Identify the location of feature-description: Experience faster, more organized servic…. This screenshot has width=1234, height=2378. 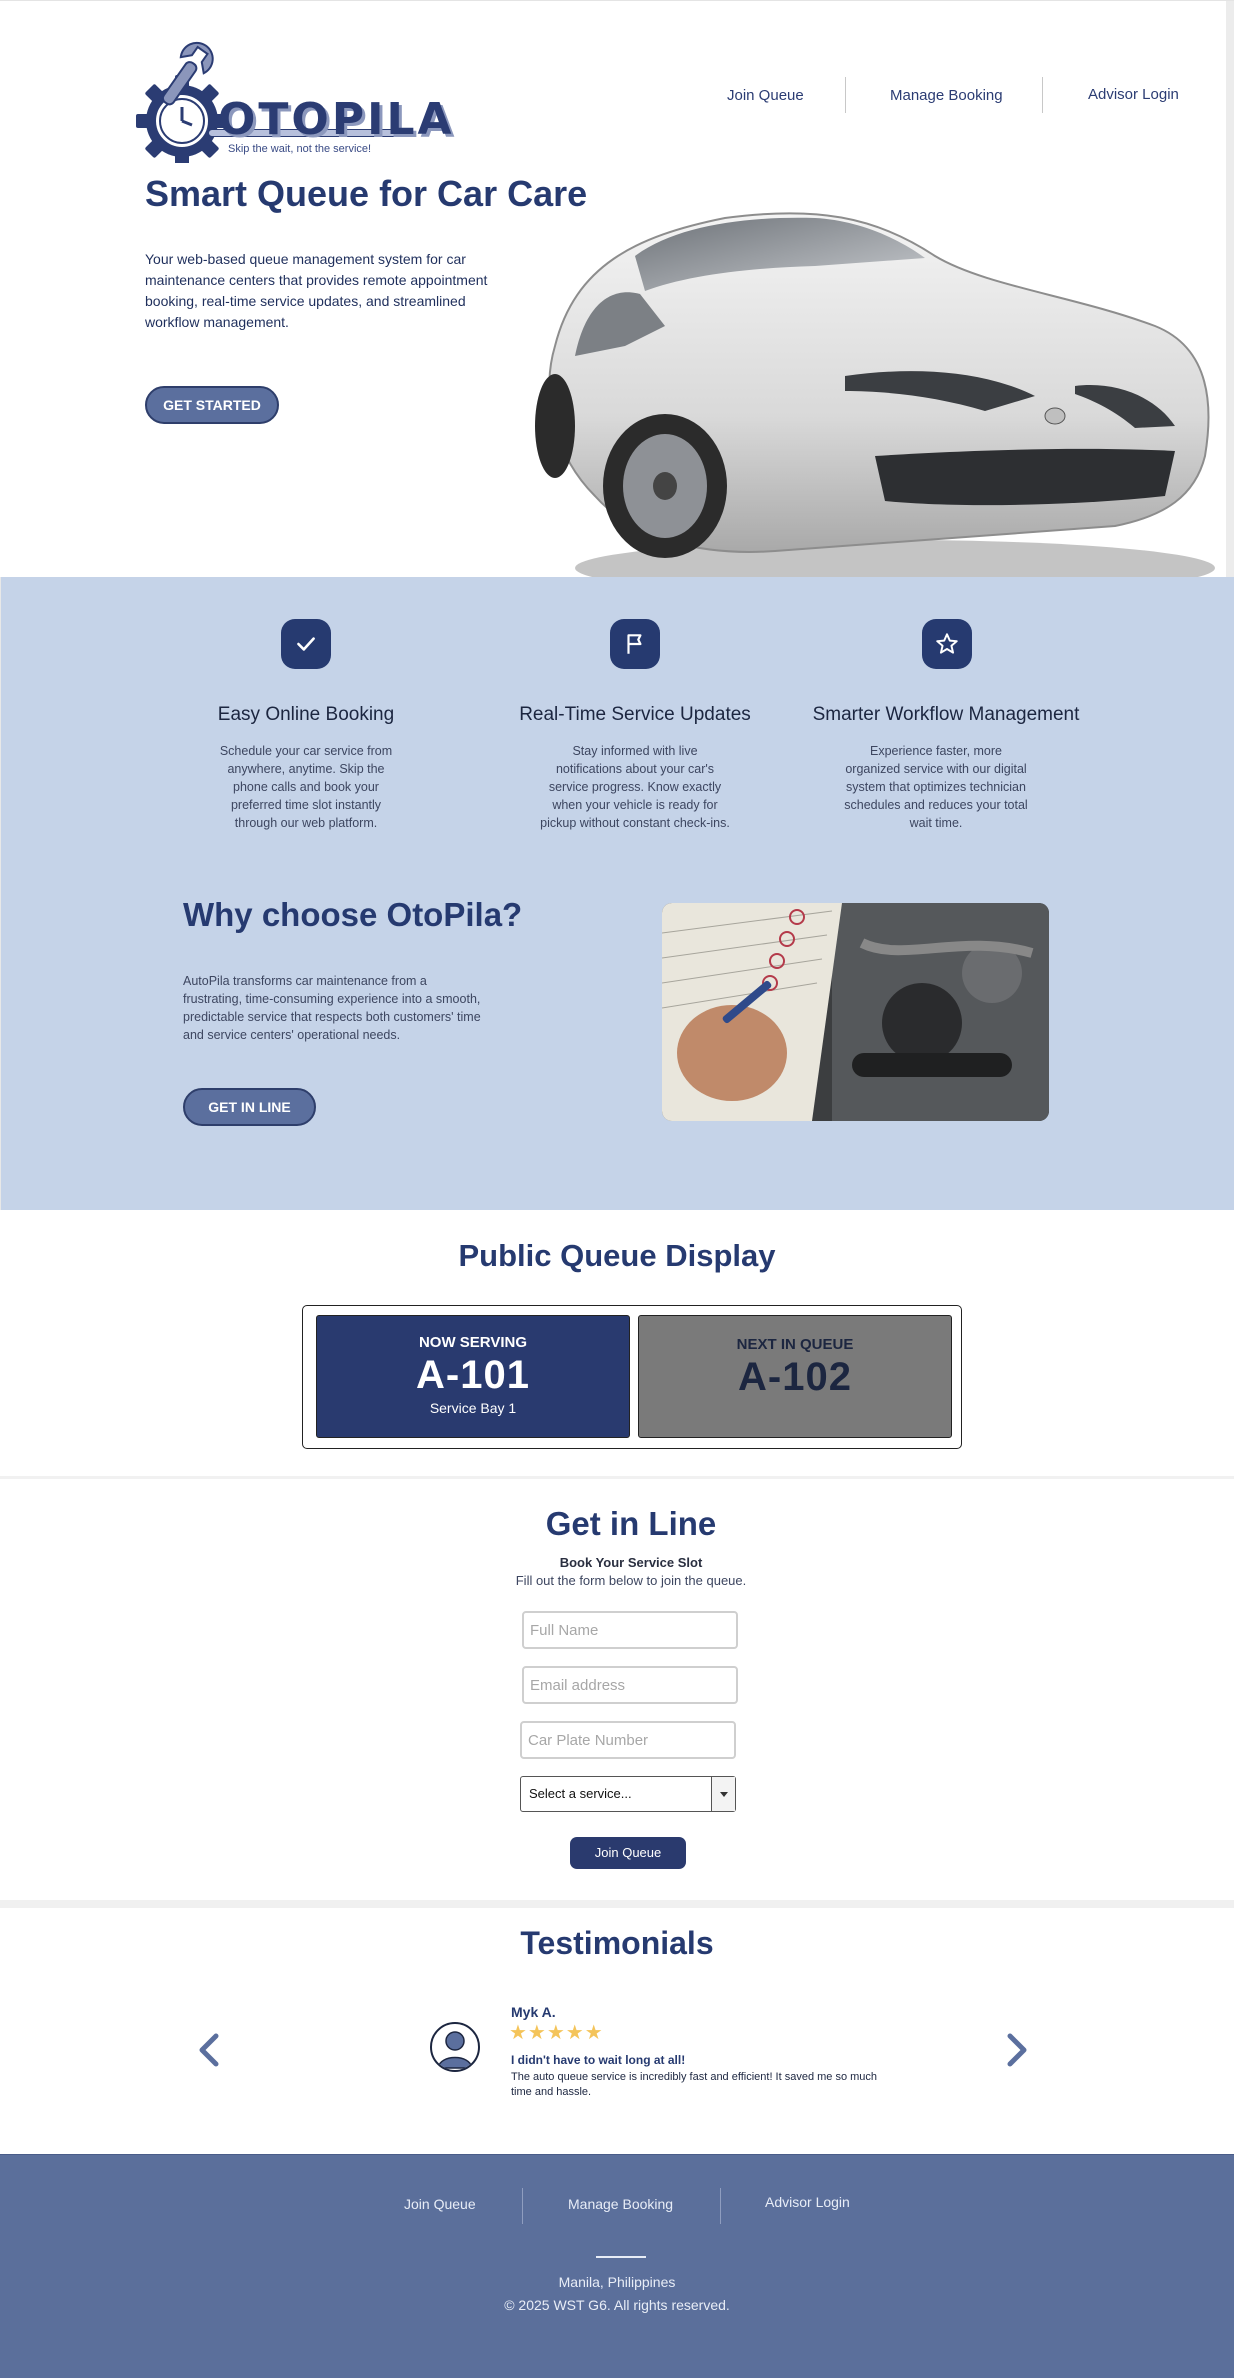
(936, 787).